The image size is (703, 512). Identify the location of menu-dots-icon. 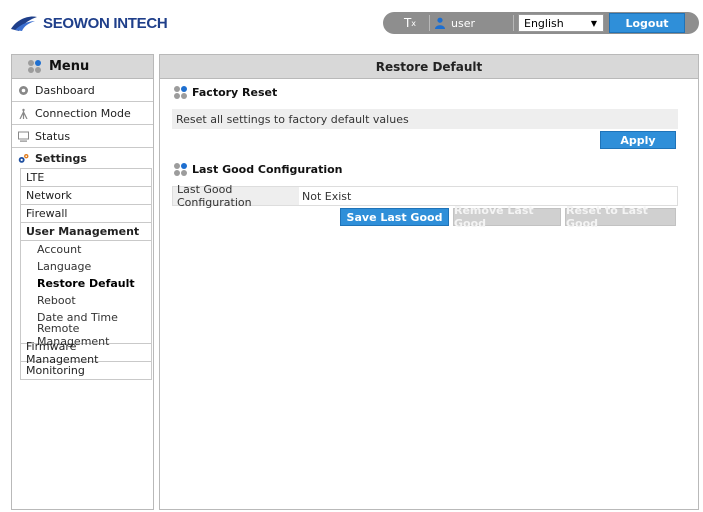
(34, 66).